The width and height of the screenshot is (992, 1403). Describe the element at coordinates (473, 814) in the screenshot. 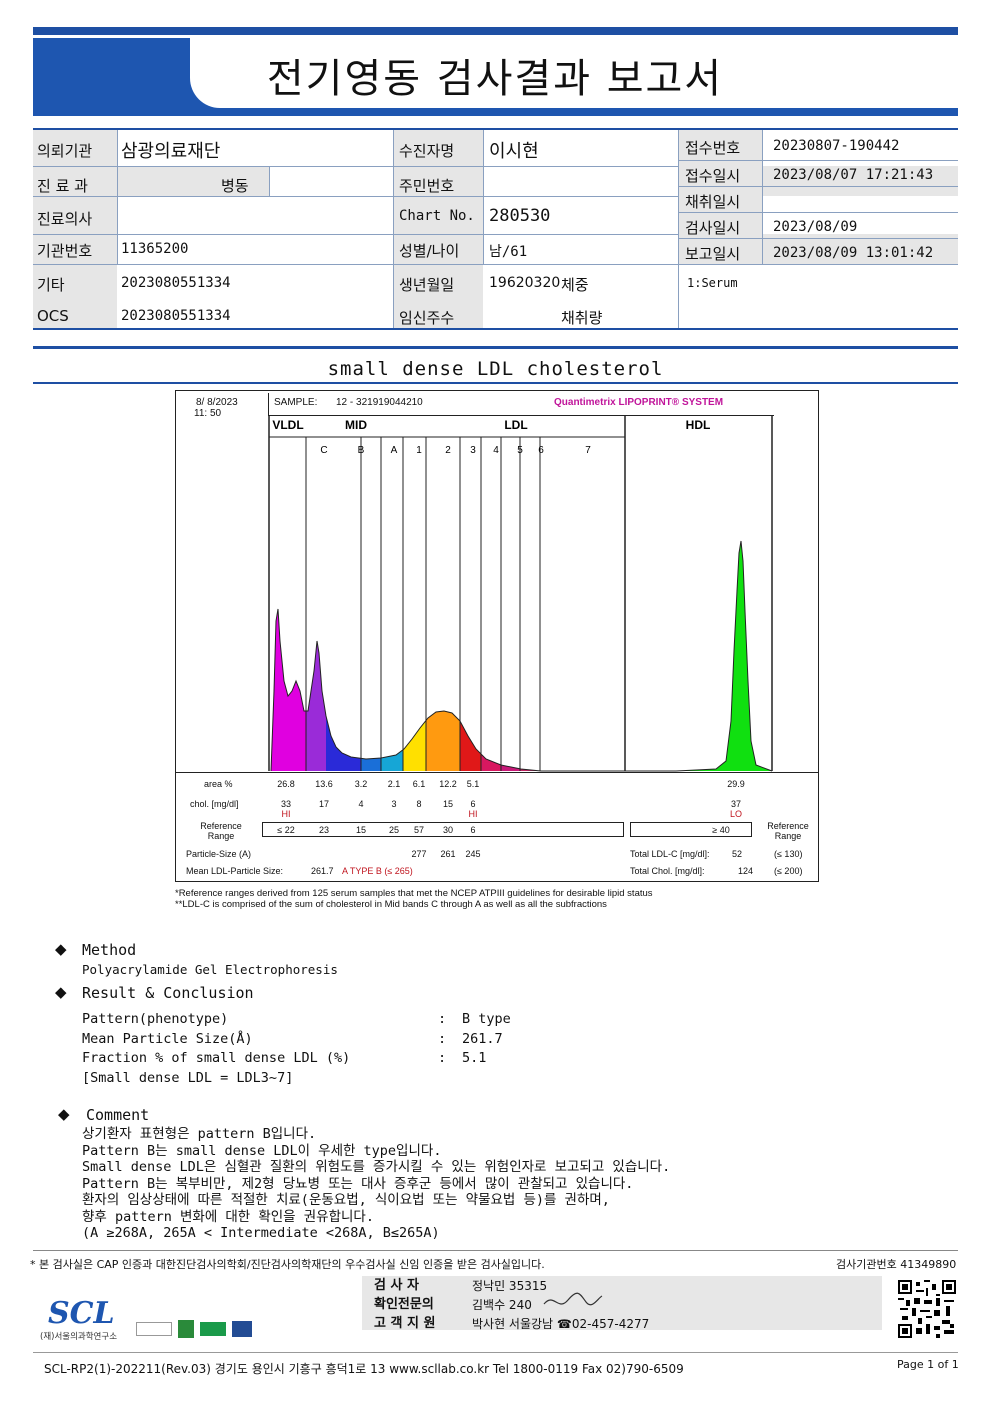

I see `flag-cell: HI` at that location.